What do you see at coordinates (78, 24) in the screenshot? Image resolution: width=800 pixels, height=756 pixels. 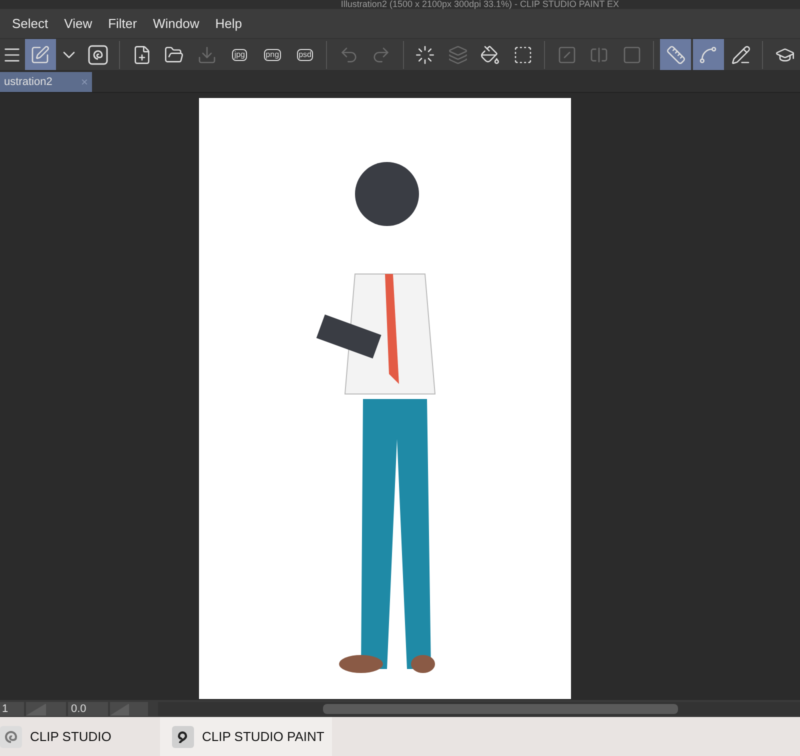 I see `menu-item: View` at bounding box center [78, 24].